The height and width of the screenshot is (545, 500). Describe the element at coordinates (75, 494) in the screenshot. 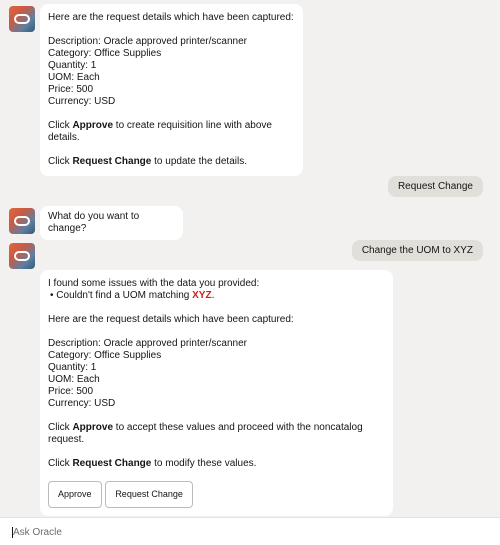

I see `approve-button: Approve` at that location.